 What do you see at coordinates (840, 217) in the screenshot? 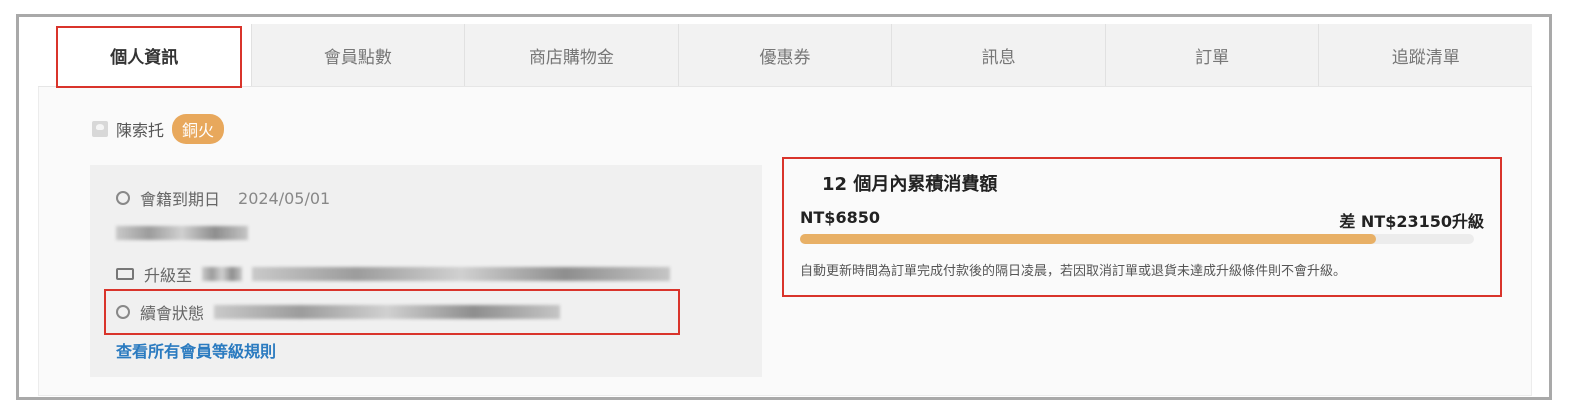
I see `spending-amount: NT$6850` at bounding box center [840, 217].